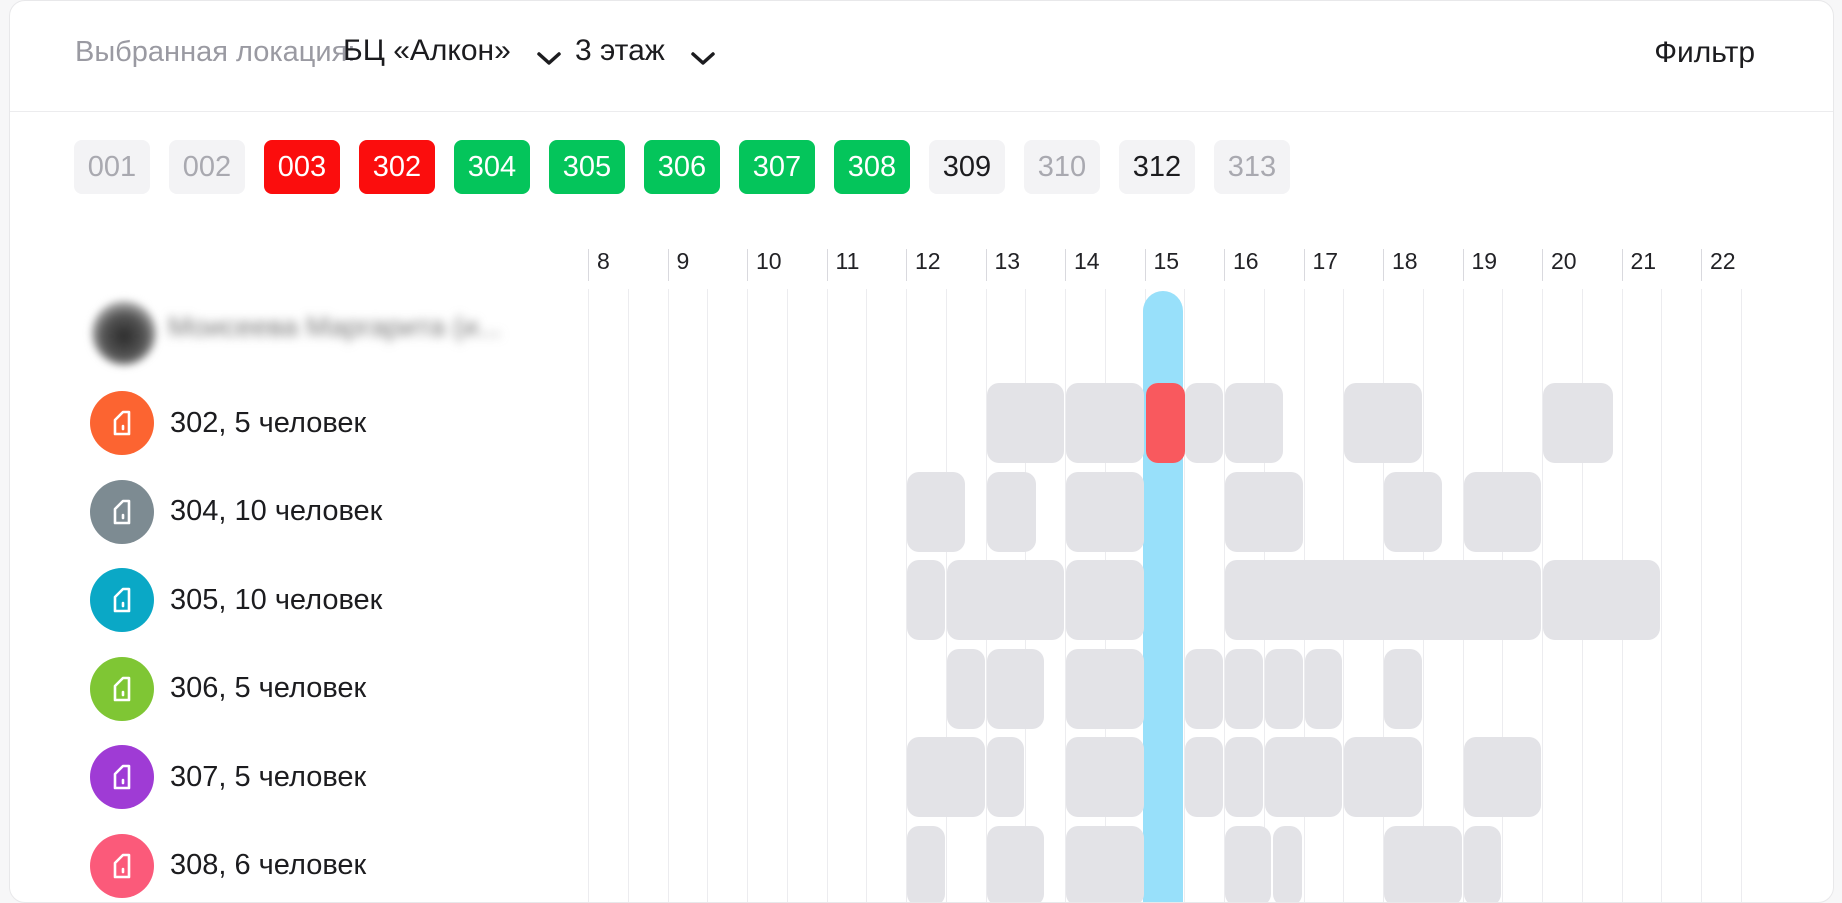  What do you see at coordinates (777, 167) in the screenshot?
I see `room-chip-307: 307` at bounding box center [777, 167].